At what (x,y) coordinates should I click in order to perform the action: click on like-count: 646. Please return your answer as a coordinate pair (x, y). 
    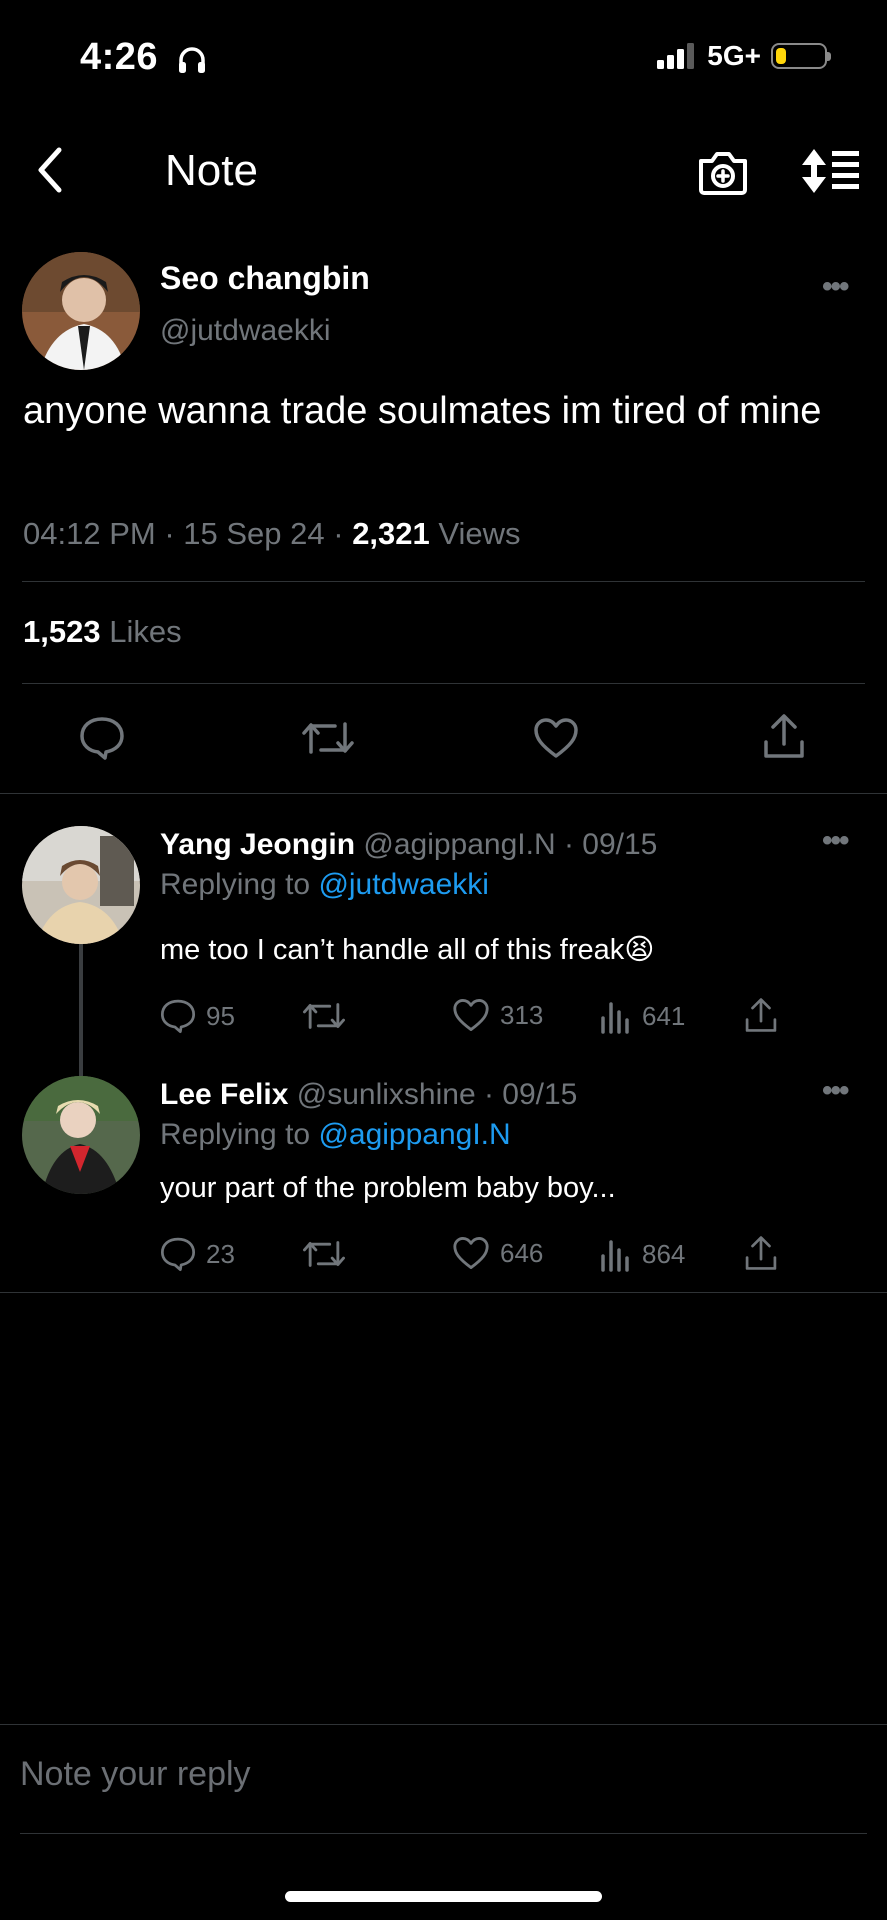
    Looking at the image, I should click on (522, 1252).